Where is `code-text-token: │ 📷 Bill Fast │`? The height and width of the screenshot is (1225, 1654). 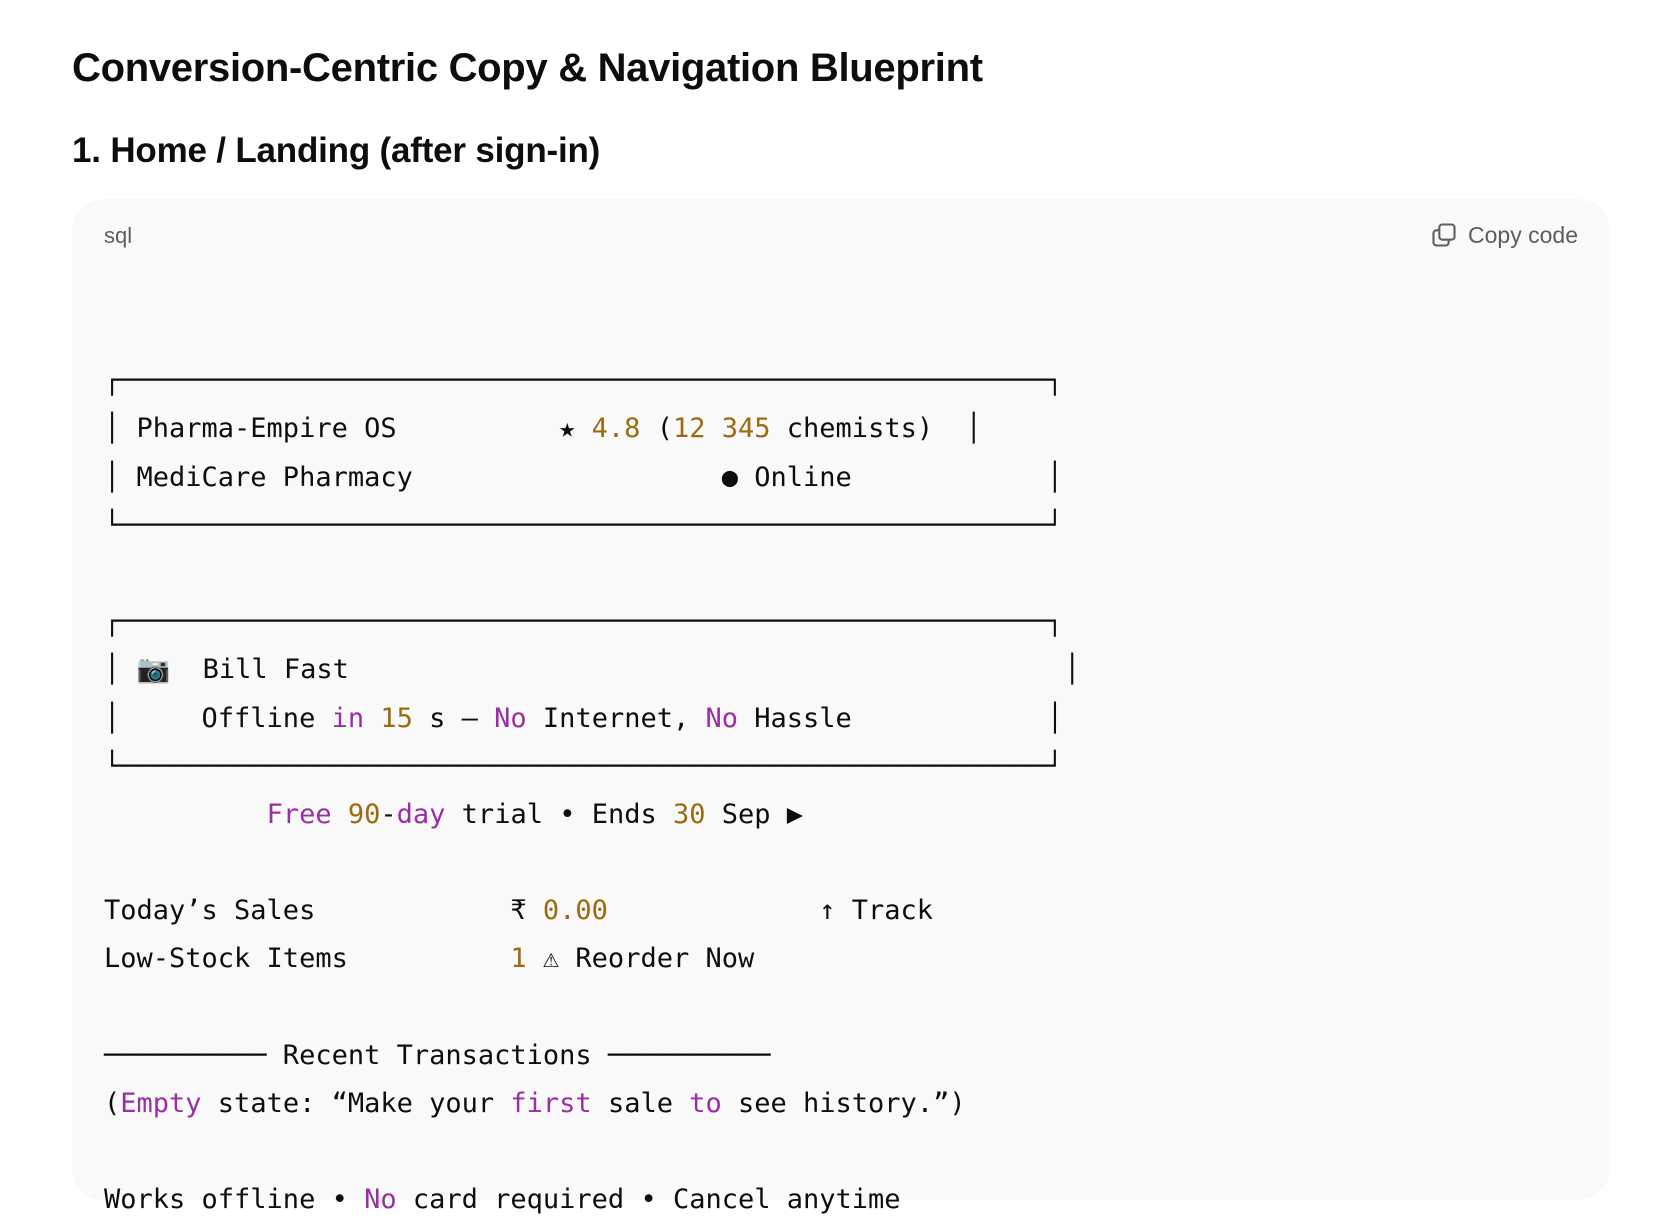 code-text-token: │ 📷 Bill Fast │ is located at coordinates (592, 670).